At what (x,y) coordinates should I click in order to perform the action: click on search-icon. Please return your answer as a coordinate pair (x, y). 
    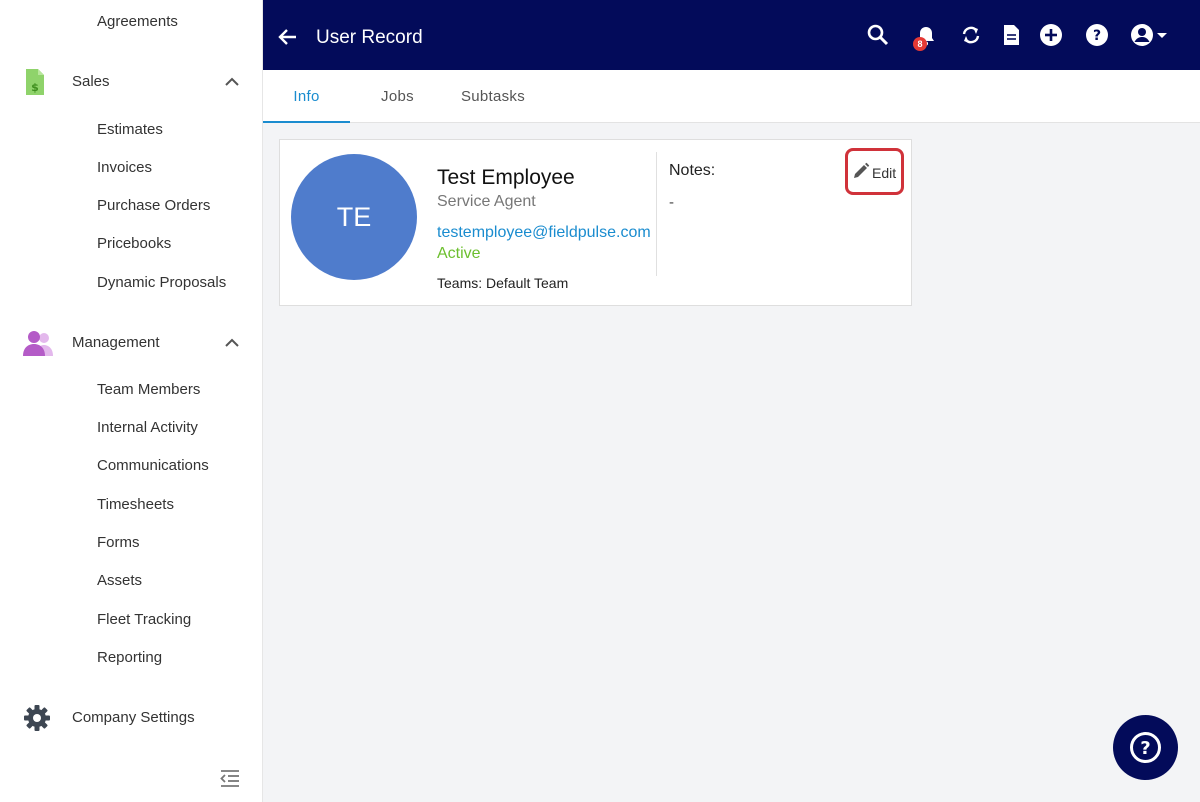
    Looking at the image, I should click on (878, 35).